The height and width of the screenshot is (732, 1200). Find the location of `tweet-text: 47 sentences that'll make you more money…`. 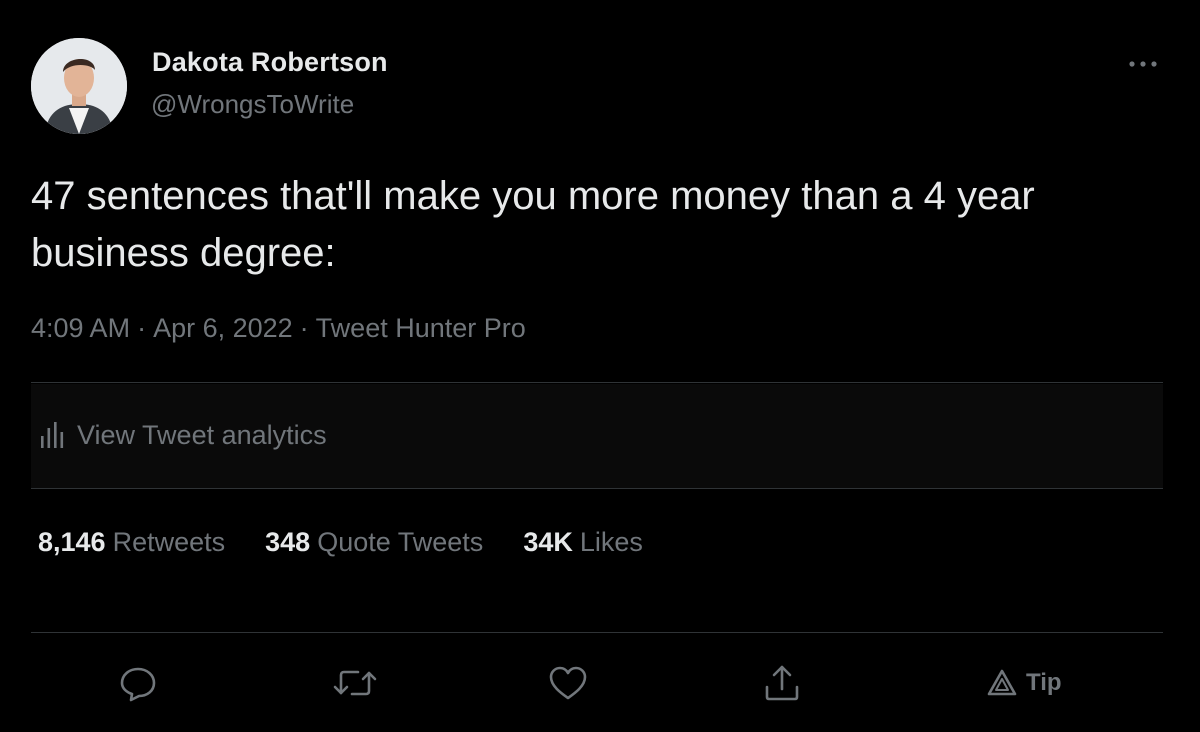

tweet-text: 47 sentences that'll make you more money… is located at coordinates (533, 224).